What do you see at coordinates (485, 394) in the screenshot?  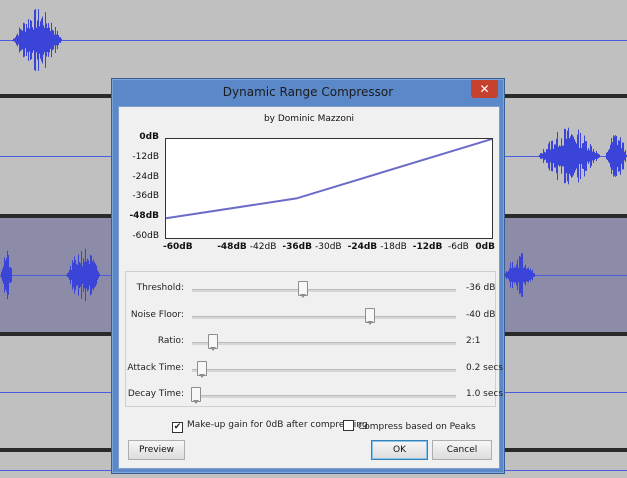 I see `decay-time-value: 1.0 secs` at bounding box center [485, 394].